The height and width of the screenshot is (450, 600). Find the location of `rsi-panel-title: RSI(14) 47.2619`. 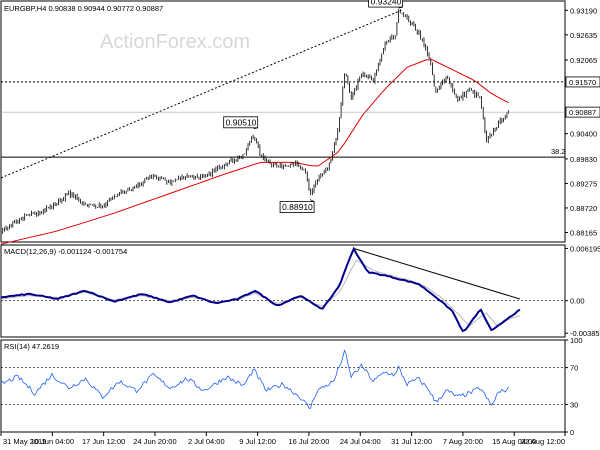

rsi-panel-title: RSI(14) 47.2619 is located at coordinates (31, 346).